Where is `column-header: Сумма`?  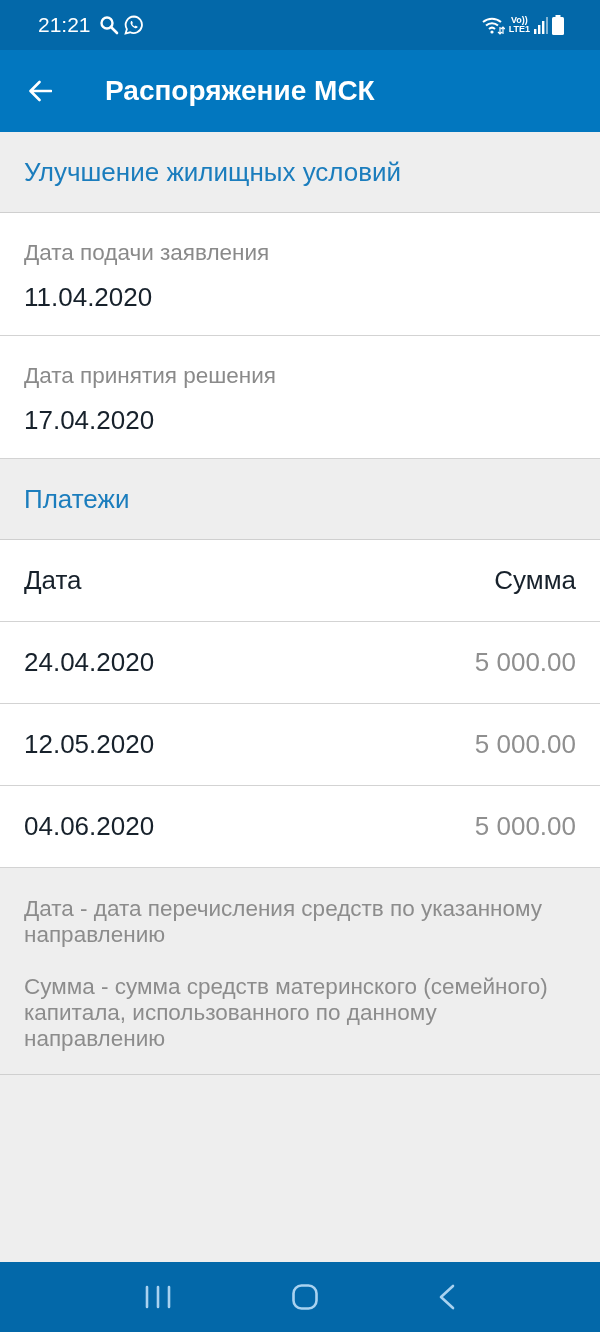
column-header: Сумма is located at coordinates (535, 580).